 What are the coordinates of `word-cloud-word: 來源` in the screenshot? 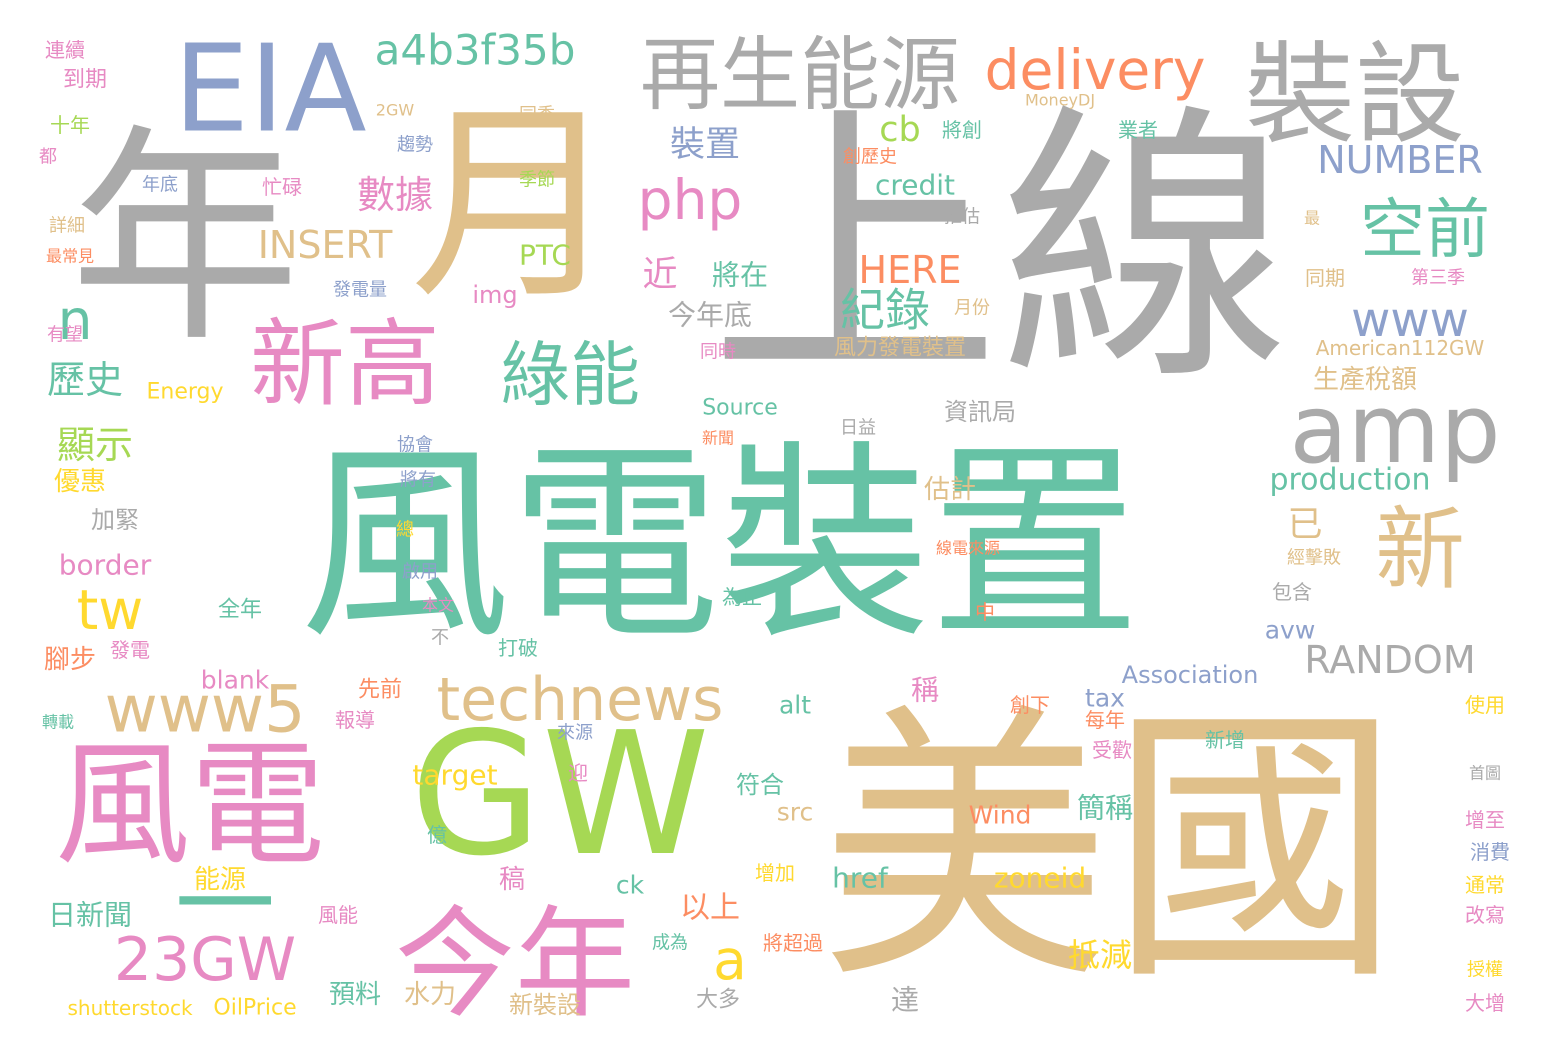 It's located at (575, 733).